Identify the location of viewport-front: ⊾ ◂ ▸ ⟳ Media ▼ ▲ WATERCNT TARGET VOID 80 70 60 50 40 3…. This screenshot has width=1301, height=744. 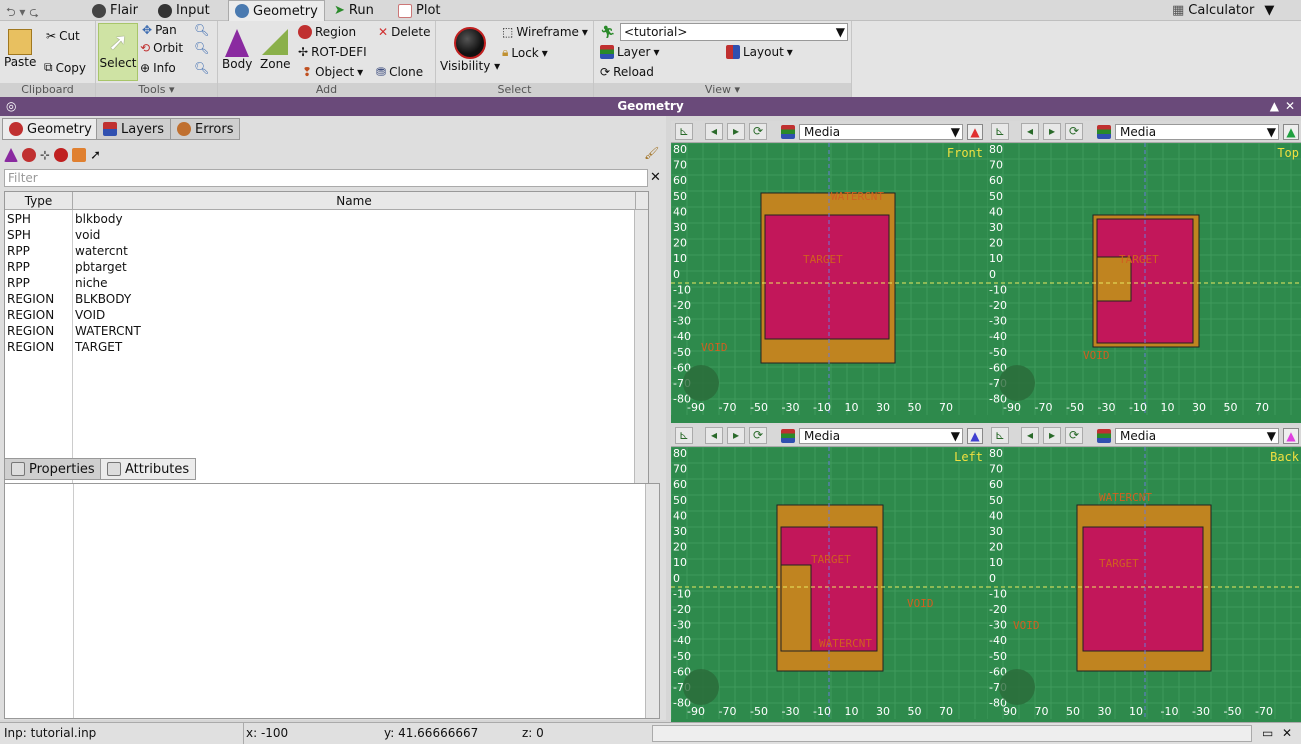
(829, 272).